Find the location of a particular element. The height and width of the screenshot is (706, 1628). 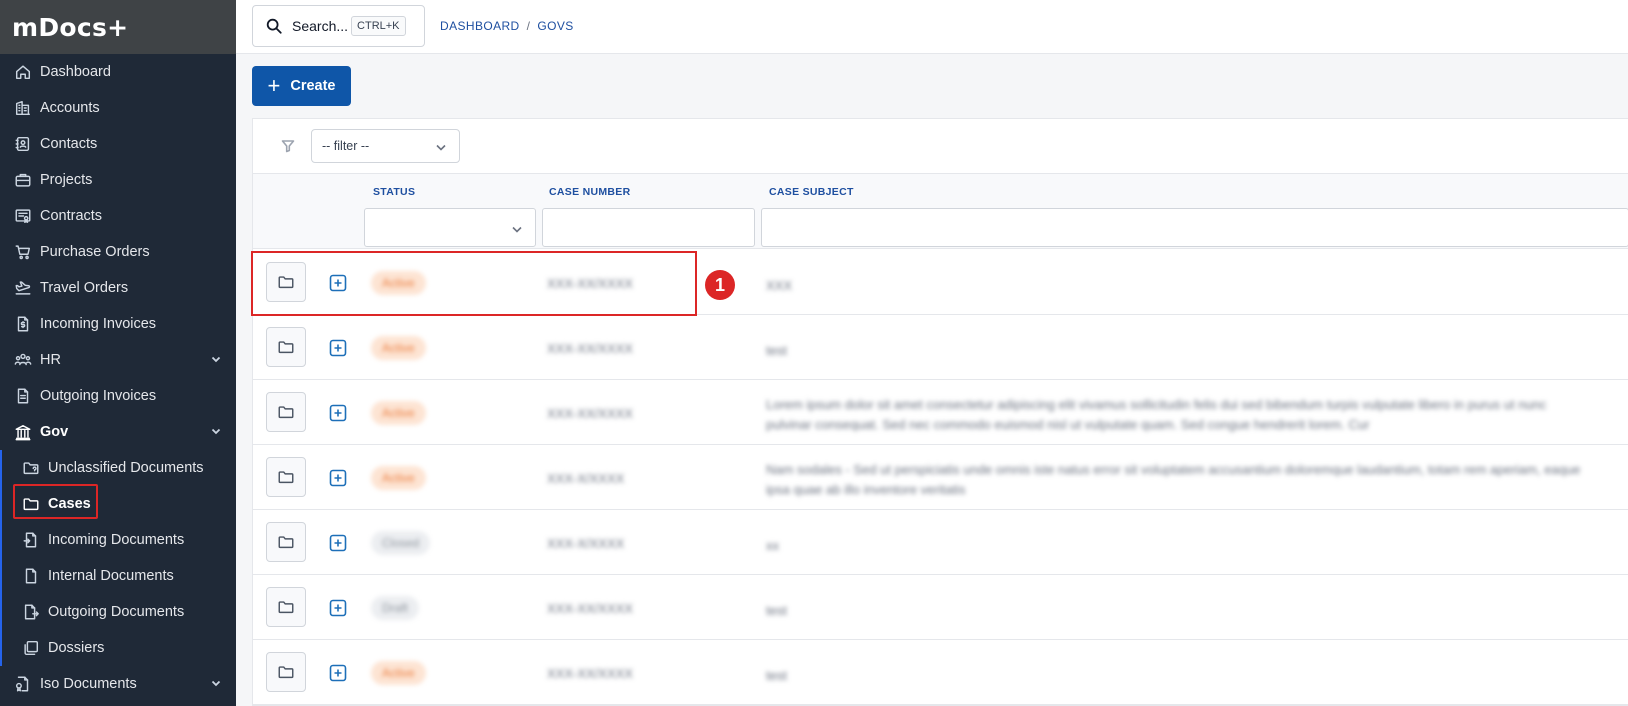

document-arrow-in-icon is located at coordinates (31, 540).